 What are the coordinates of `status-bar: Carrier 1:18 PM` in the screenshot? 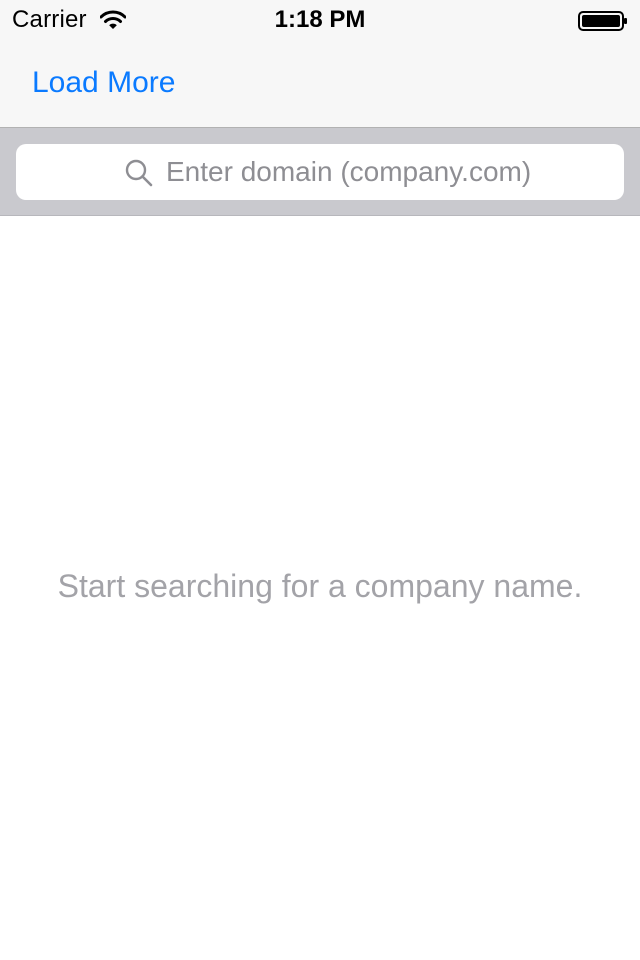 It's located at (320, 20).